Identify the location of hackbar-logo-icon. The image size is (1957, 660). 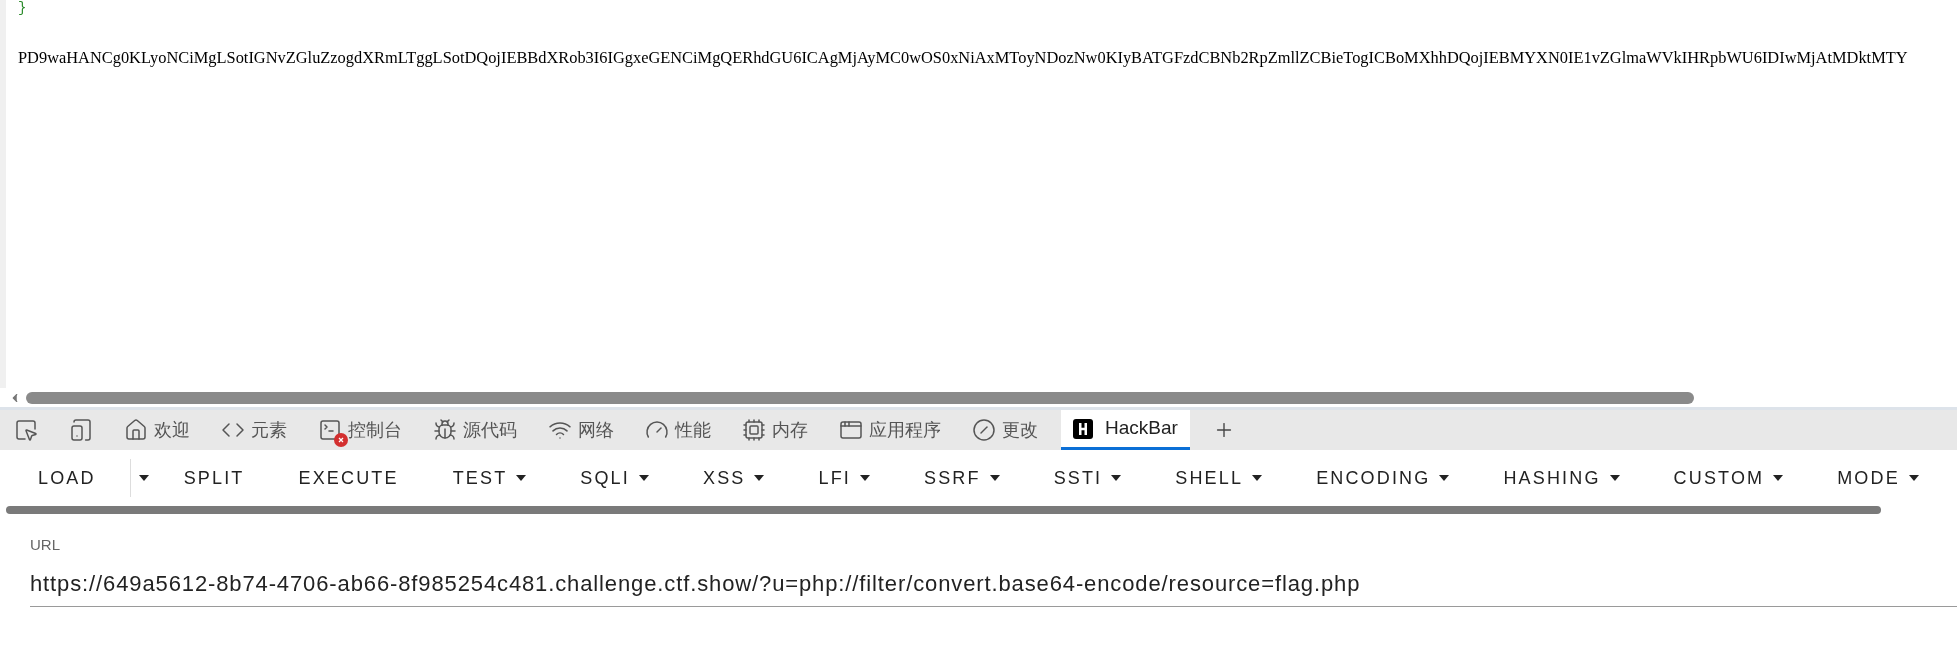
(1083, 428).